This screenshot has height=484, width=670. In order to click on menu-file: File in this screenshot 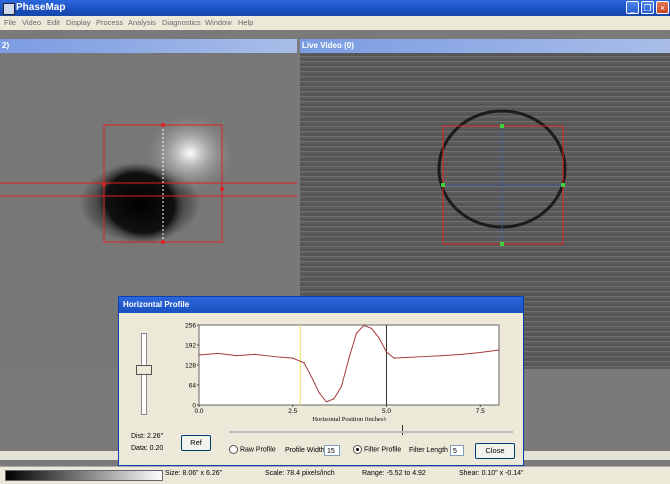, I will do `click(10, 22)`.